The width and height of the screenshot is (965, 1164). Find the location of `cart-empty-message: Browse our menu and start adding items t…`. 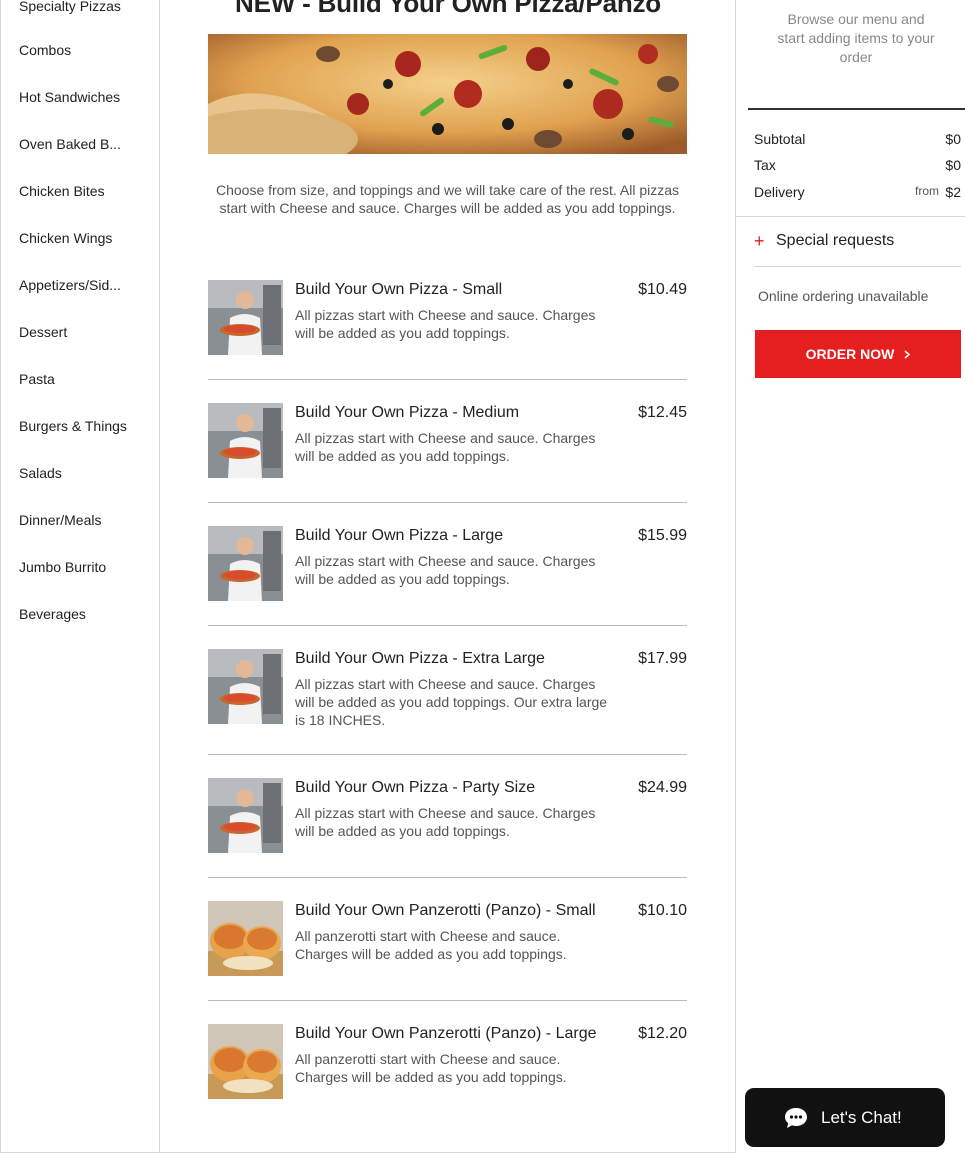

cart-empty-message: Browse our menu and start adding items t… is located at coordinates (856, 38).